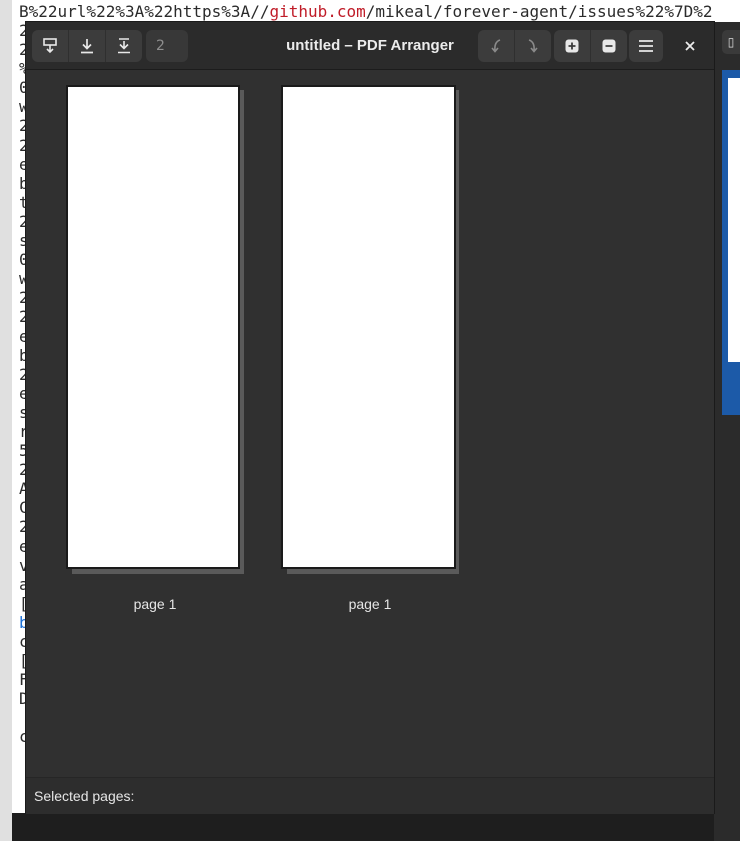  What do you see at coordinates (370, 795) in the screenshot?
I see `status-bar: Selected pages:` at bounding box center [370, 795].